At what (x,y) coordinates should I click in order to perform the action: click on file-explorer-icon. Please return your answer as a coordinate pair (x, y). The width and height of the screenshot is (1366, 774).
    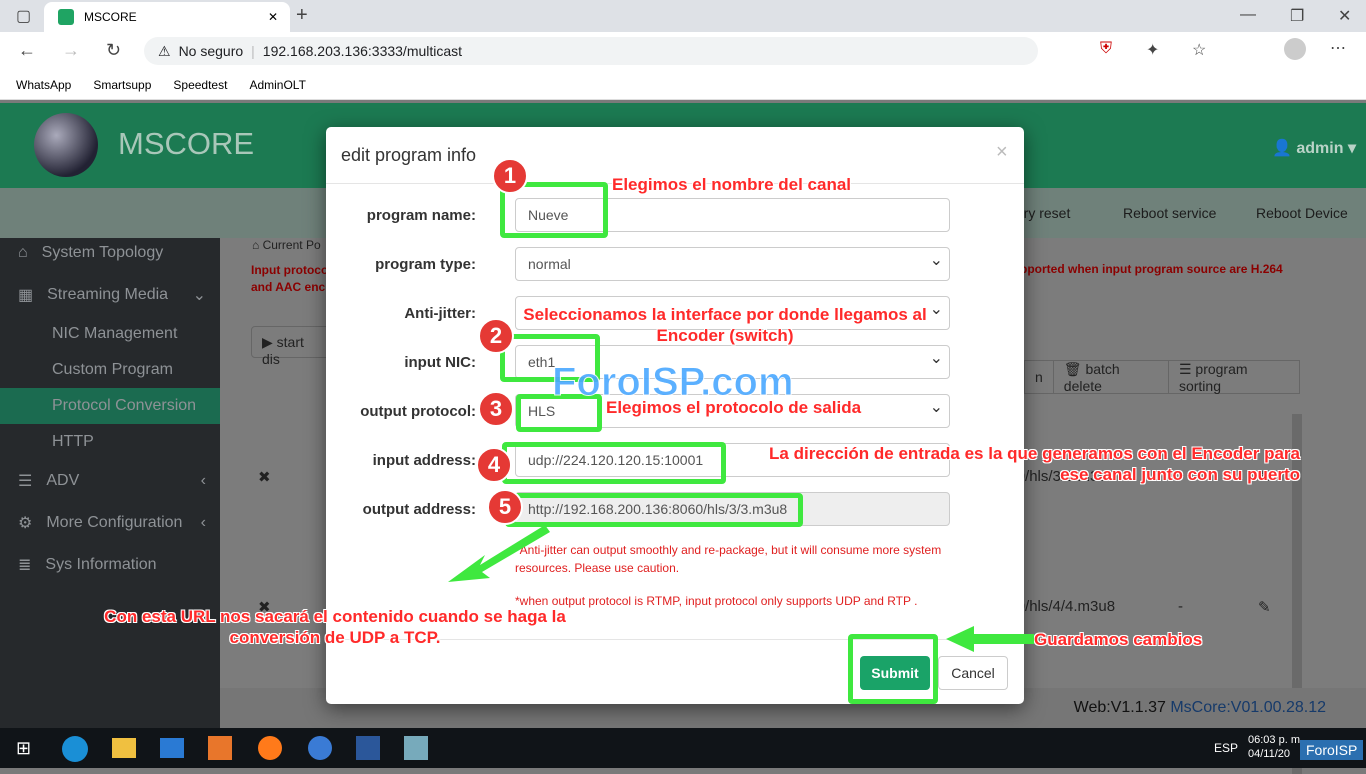
    Looking at the image, I should click on (124, 748).